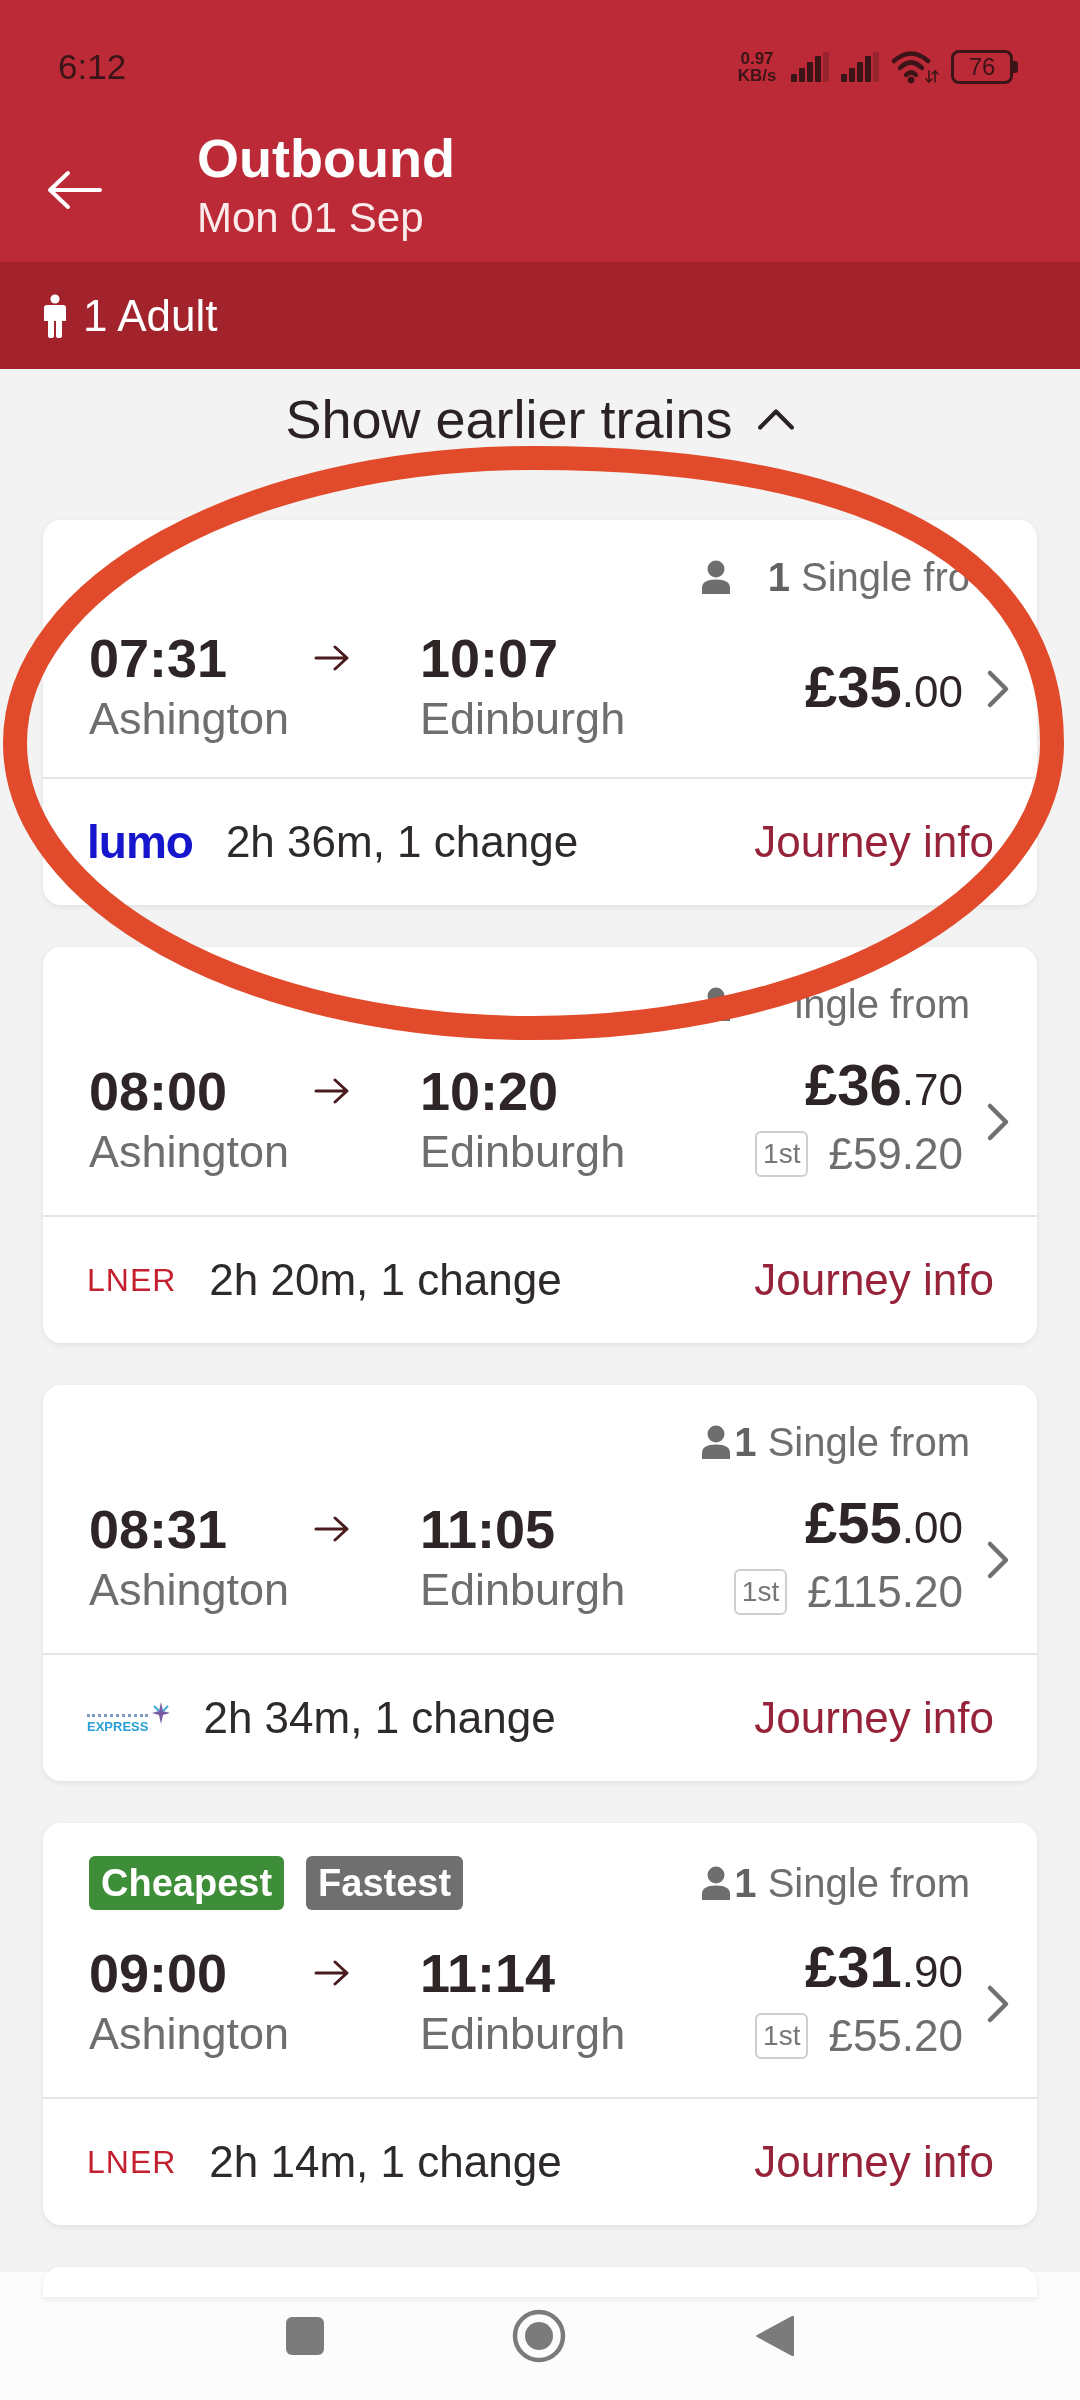  I want to click on square-icon, so click(304, 2336).